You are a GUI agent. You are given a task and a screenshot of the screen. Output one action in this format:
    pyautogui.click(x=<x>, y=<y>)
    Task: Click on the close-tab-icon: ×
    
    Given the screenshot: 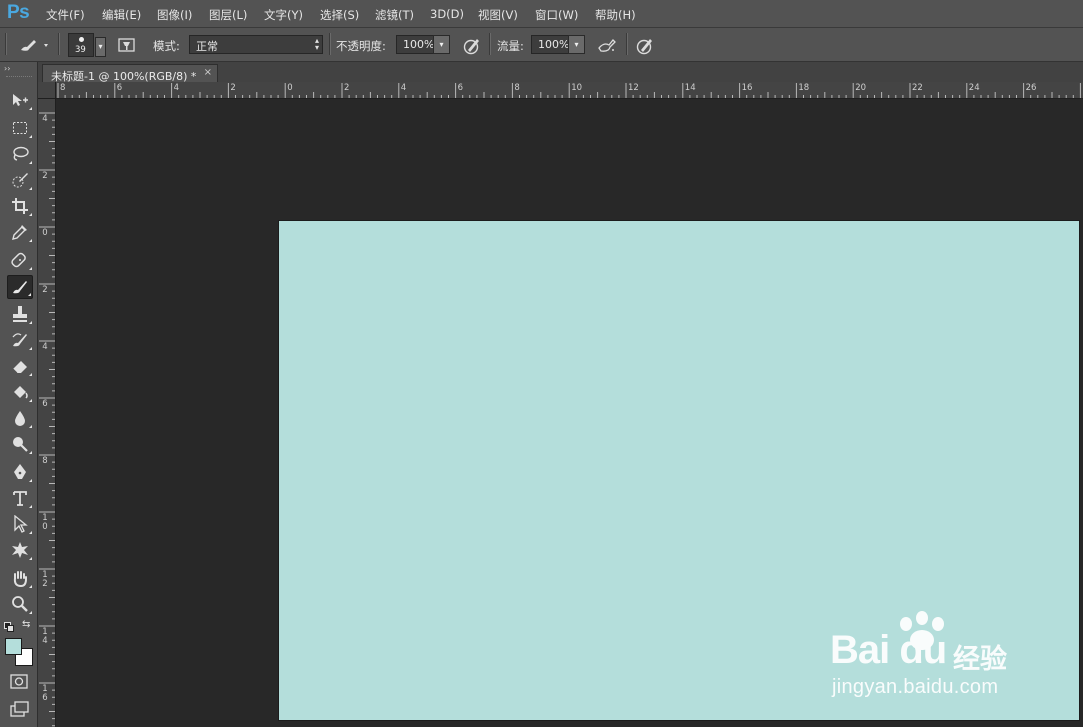 What is the action you would take?
    pyautogui.click(x=208, y=72)
    